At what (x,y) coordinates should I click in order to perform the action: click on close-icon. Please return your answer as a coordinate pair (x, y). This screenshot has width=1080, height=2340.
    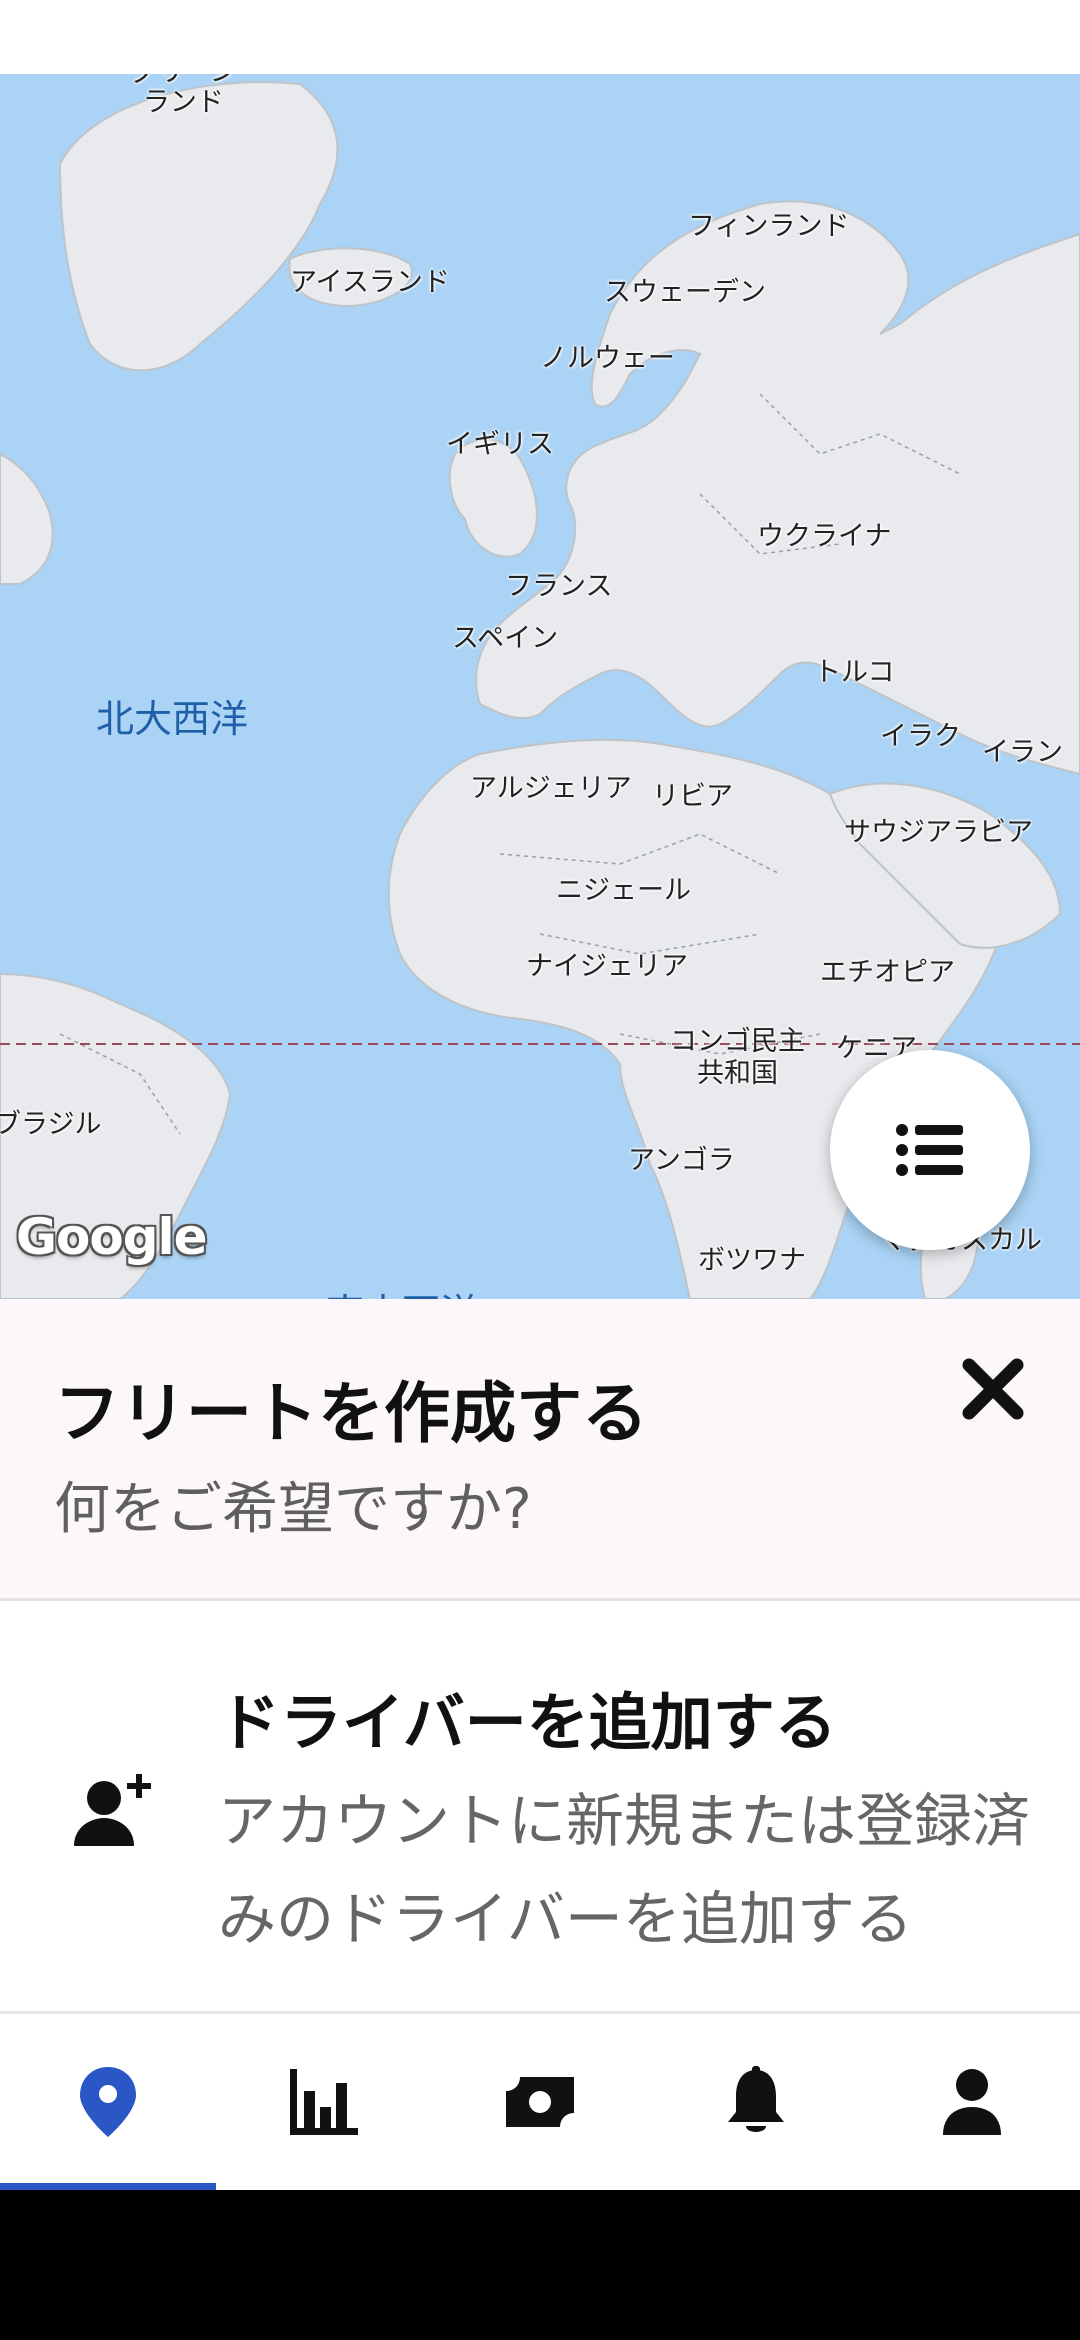
    Looking at the image, I should click on (993, 1389).